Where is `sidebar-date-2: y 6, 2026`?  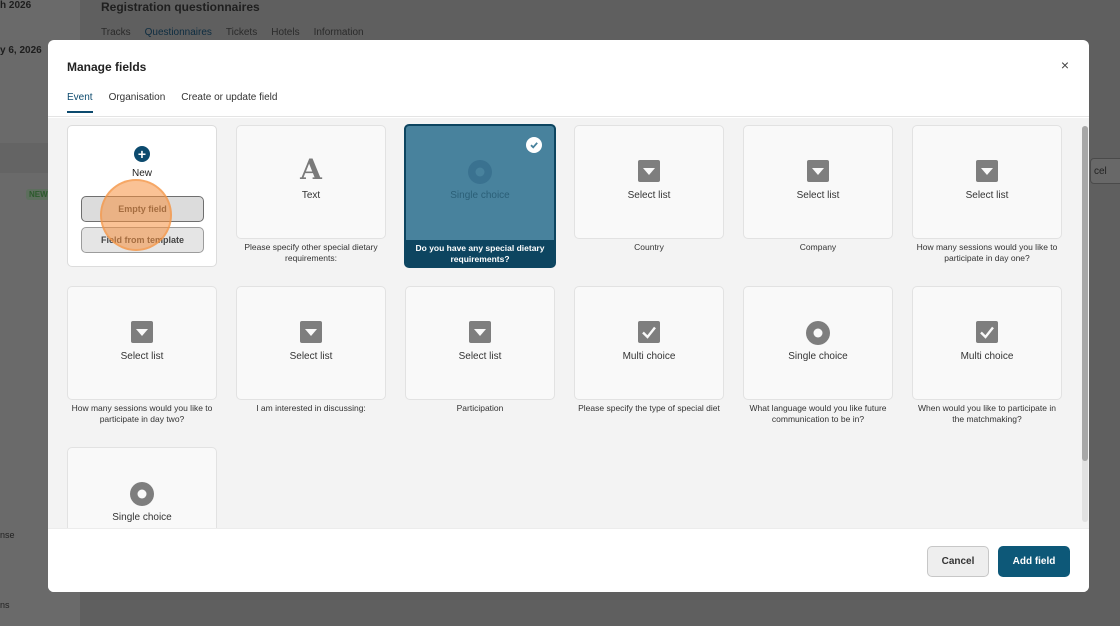 sidebar-date-2: y 6, 2026 is located at coordinates (21, 50).